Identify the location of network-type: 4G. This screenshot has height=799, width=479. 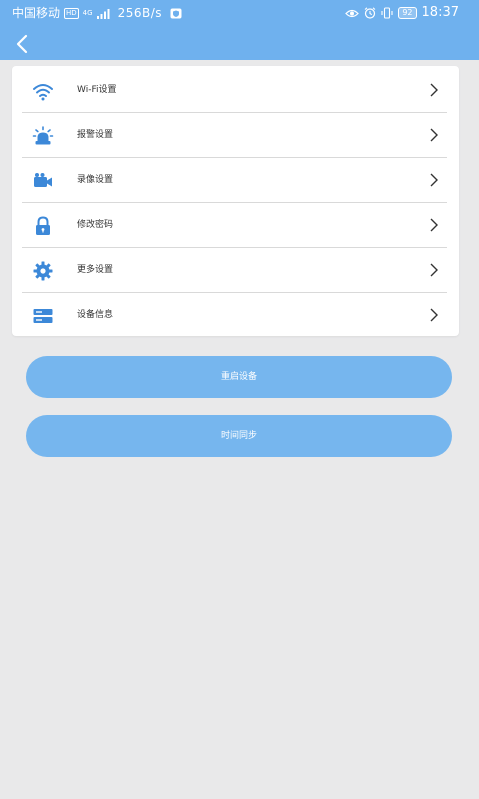
(87, 13).